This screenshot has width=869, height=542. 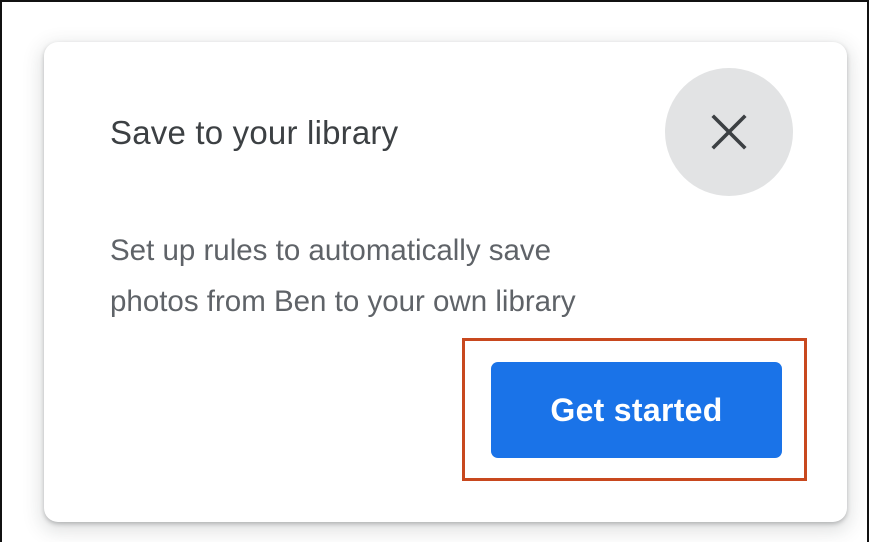 What do you see at coordinates (636, 410) in the screenshot?
I see `get-started-button: Get started` at bounding box center [636, 410].